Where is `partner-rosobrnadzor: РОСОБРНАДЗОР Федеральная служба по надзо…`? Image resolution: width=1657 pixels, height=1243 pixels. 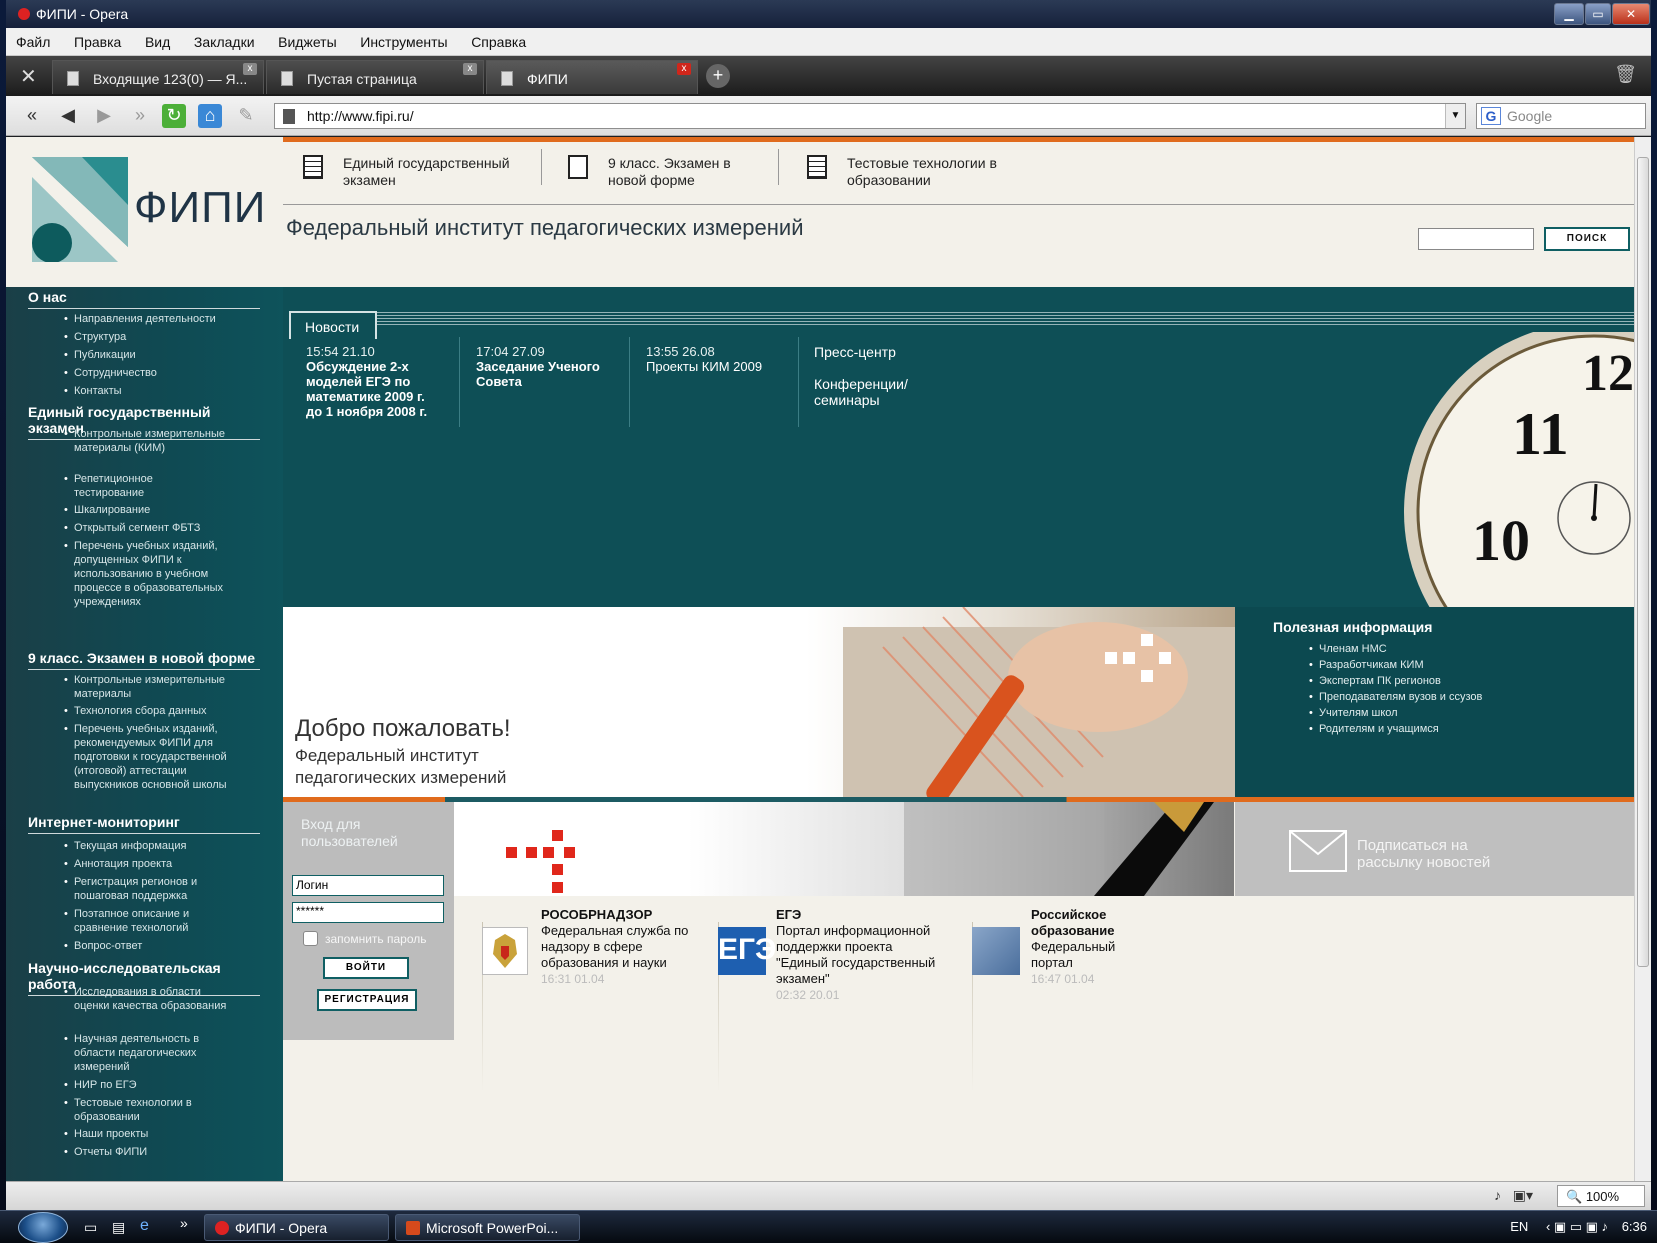 partner-rosobrnadzor: РОСОБРНАДЗОР Федеральная служба по надзо… is located at coordinates (621, 947).